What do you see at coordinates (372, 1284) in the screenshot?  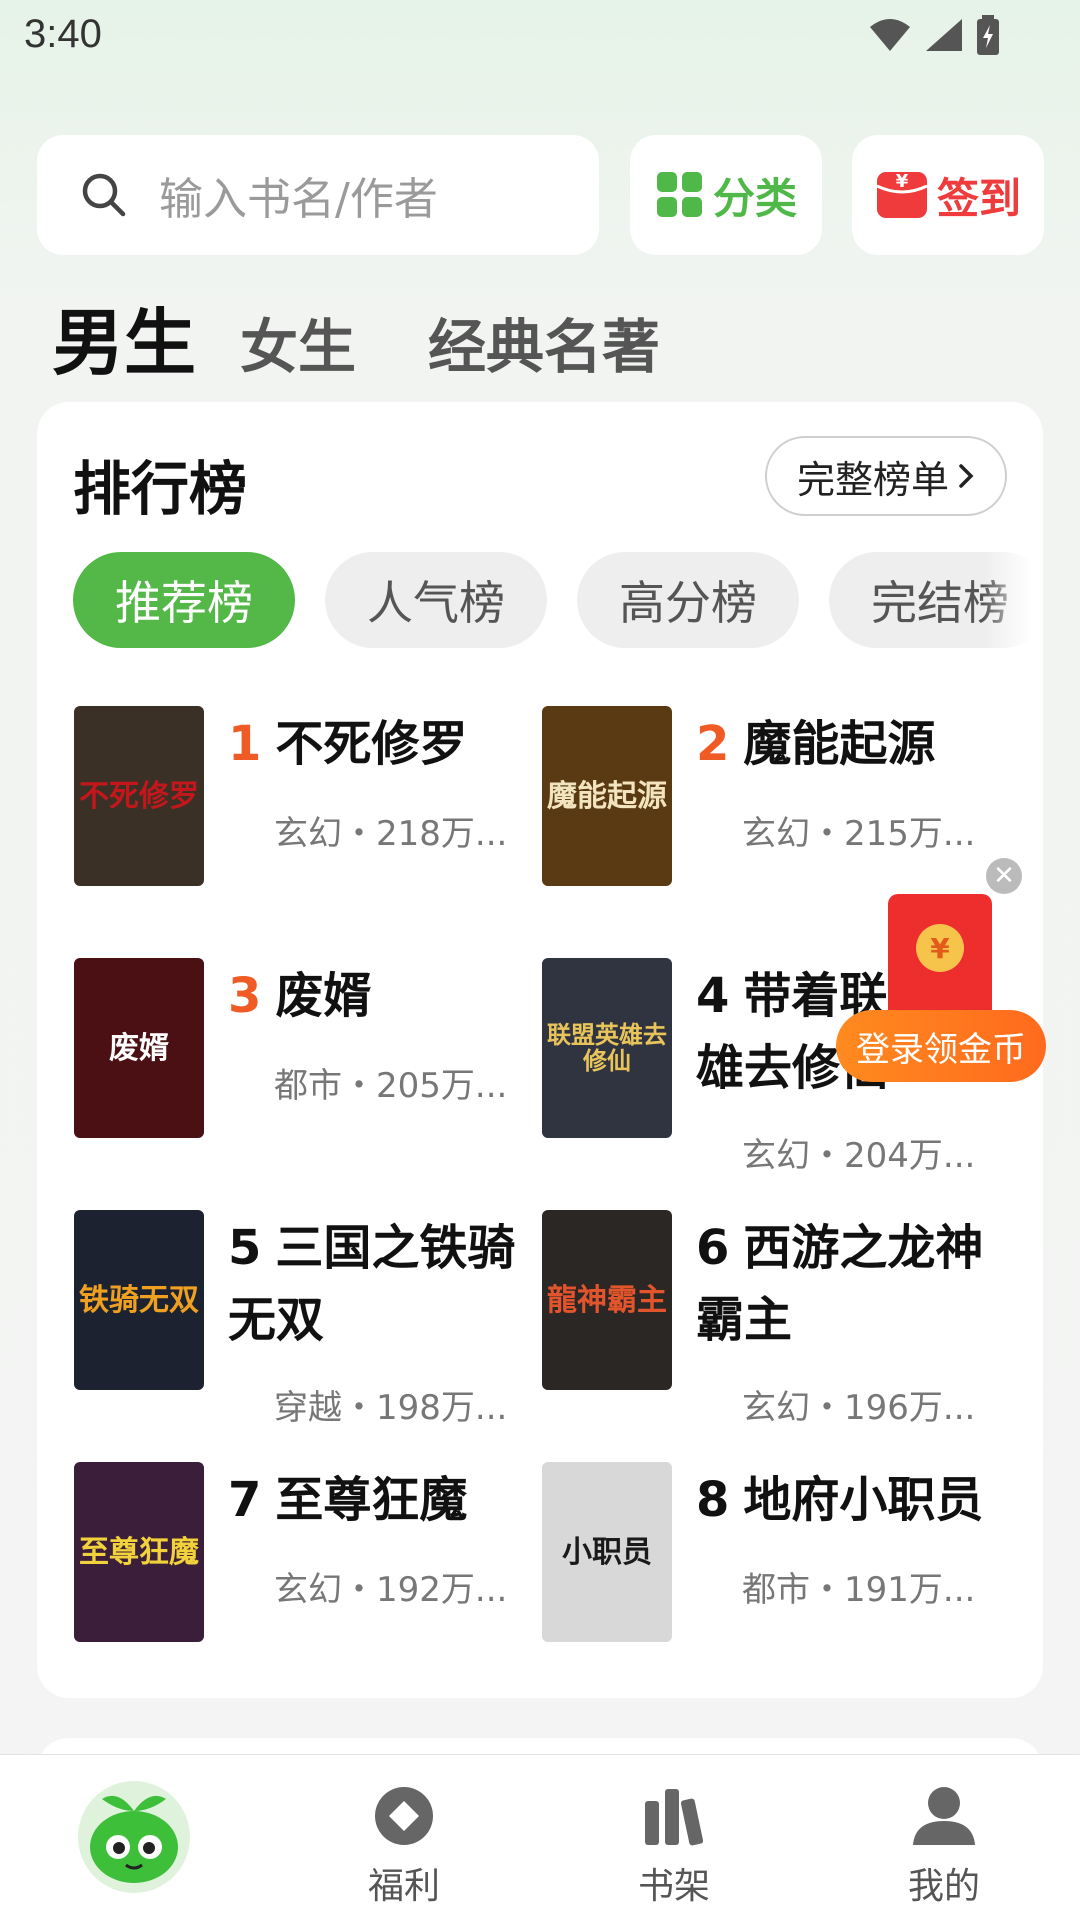 I see `book-title: 三国之铁骑无双` at bounding box center [372, 1284].